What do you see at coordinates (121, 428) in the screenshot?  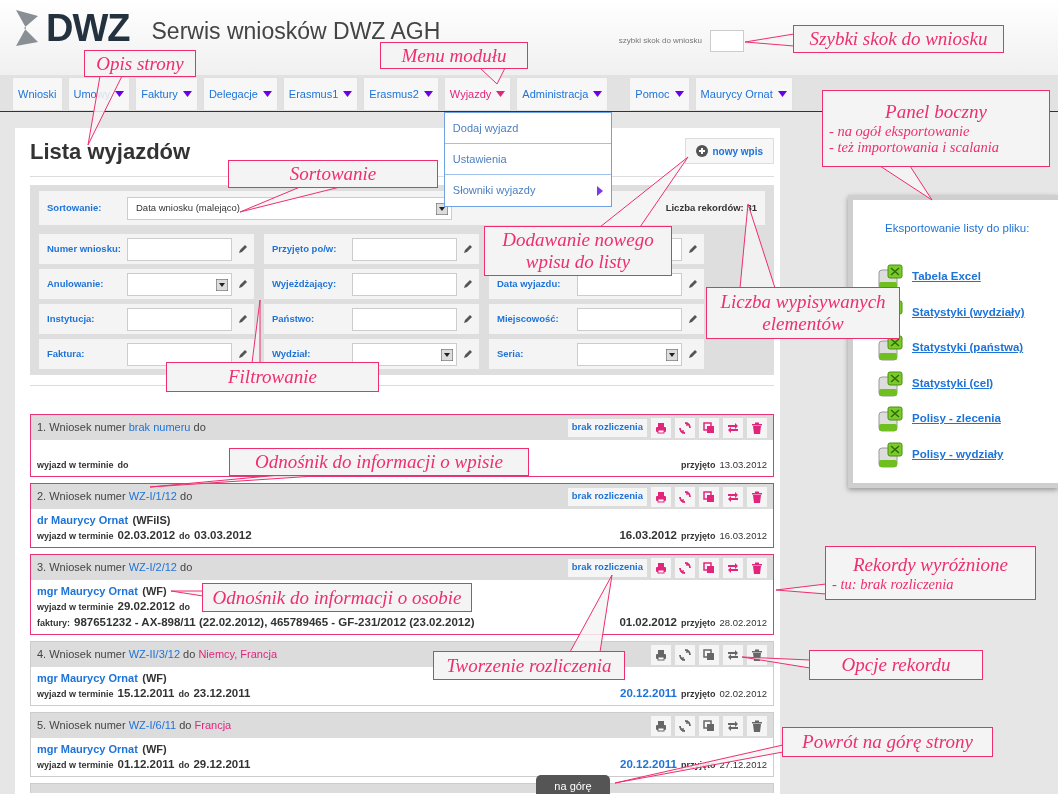 I see `record-title: 1. Wniosek numer brak numeru do` at bounding box center [121, 428].